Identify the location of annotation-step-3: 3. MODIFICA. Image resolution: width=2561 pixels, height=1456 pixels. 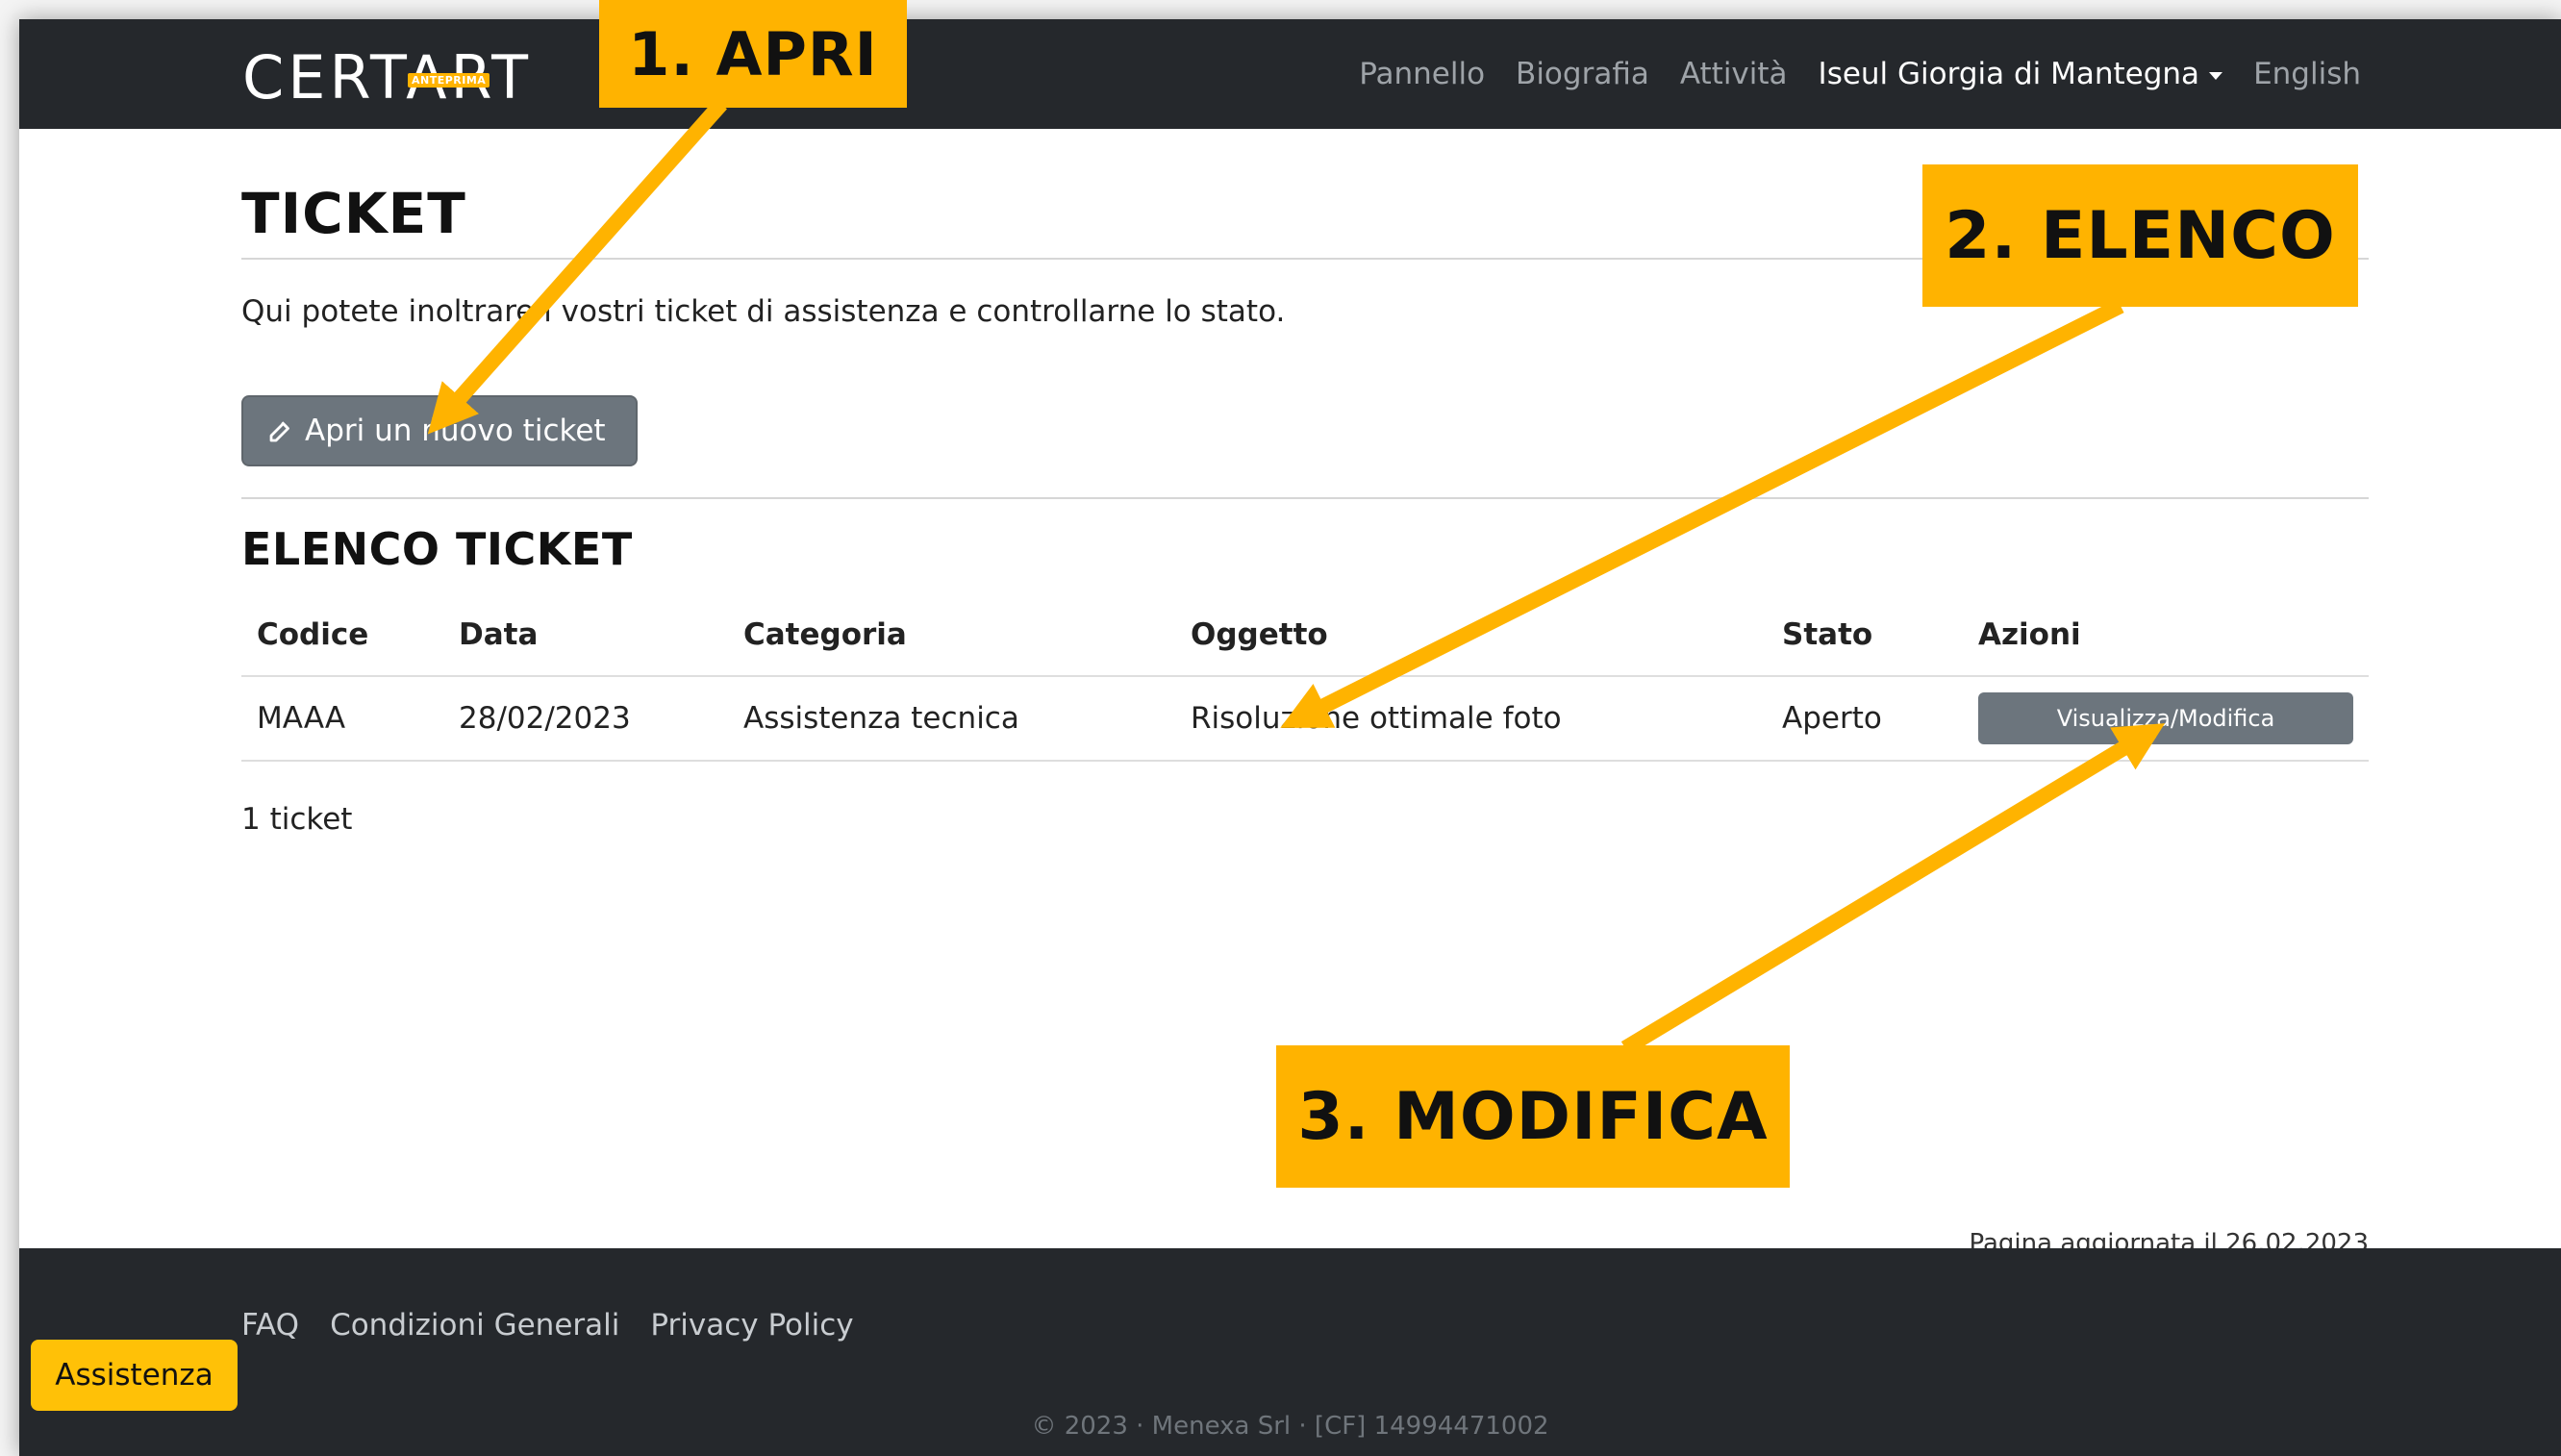
(1533, 1116).